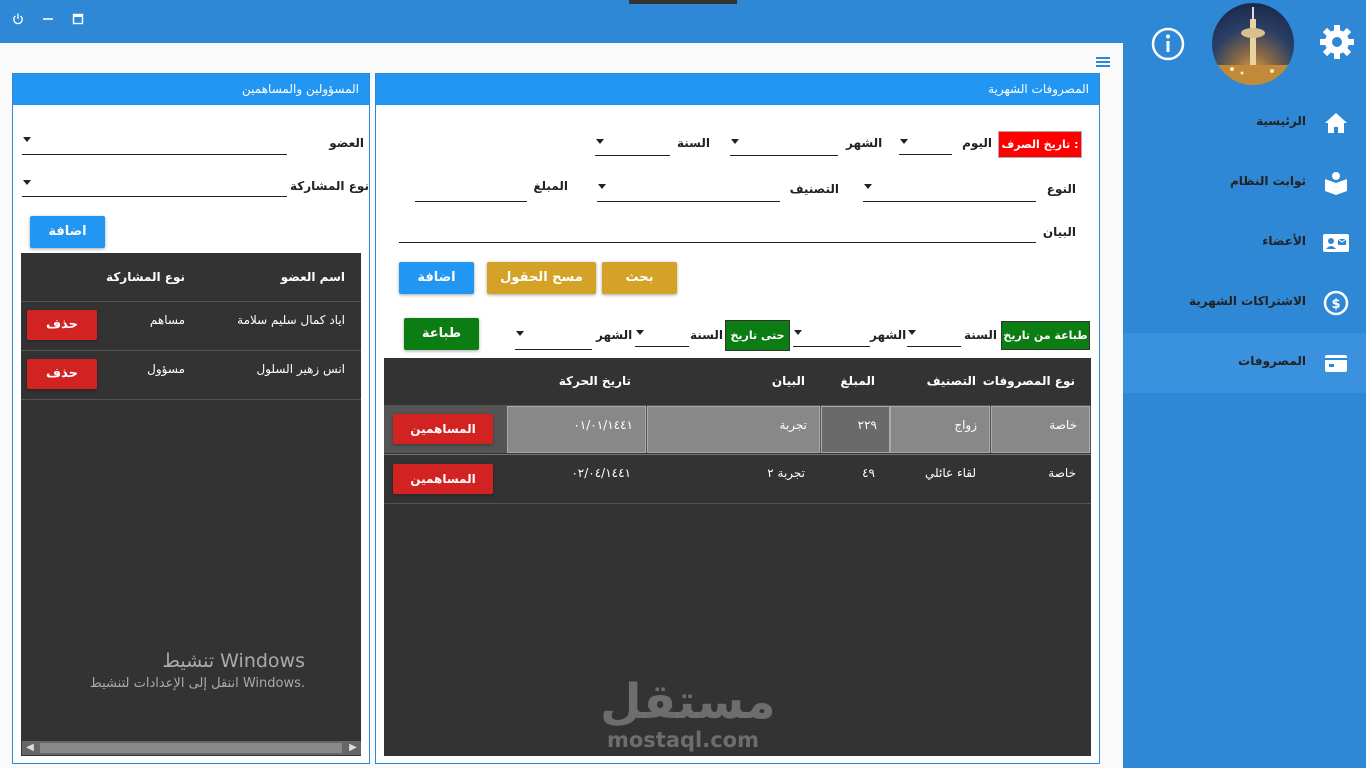 This screenshot has width=1366, height=768. What do you see at coordinates (772, 473) in the screenshot?
I see `table-cell: تجربة ٢` at bounding box center [772, 473].